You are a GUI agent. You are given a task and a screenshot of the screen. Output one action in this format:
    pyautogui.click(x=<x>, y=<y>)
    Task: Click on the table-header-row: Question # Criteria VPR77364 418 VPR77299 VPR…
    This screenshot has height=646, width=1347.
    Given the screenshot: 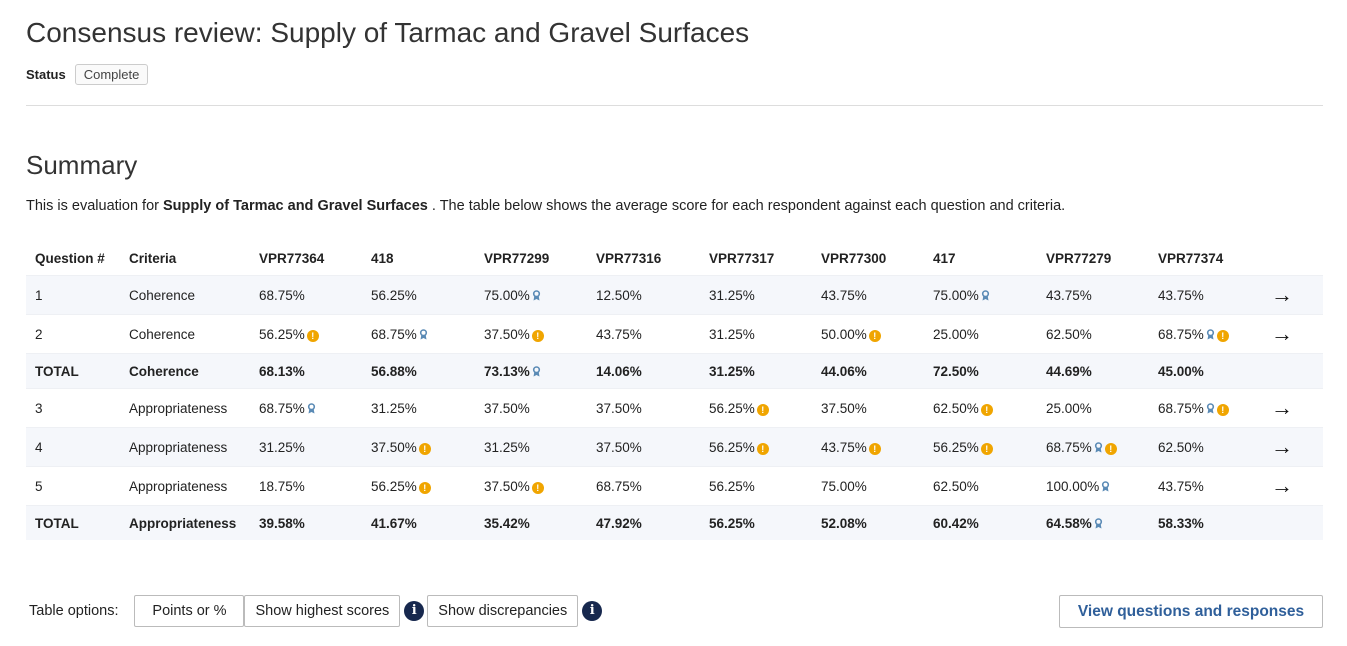 What is the action you would take?
    pyautogui.click(x=674, y=259)
    